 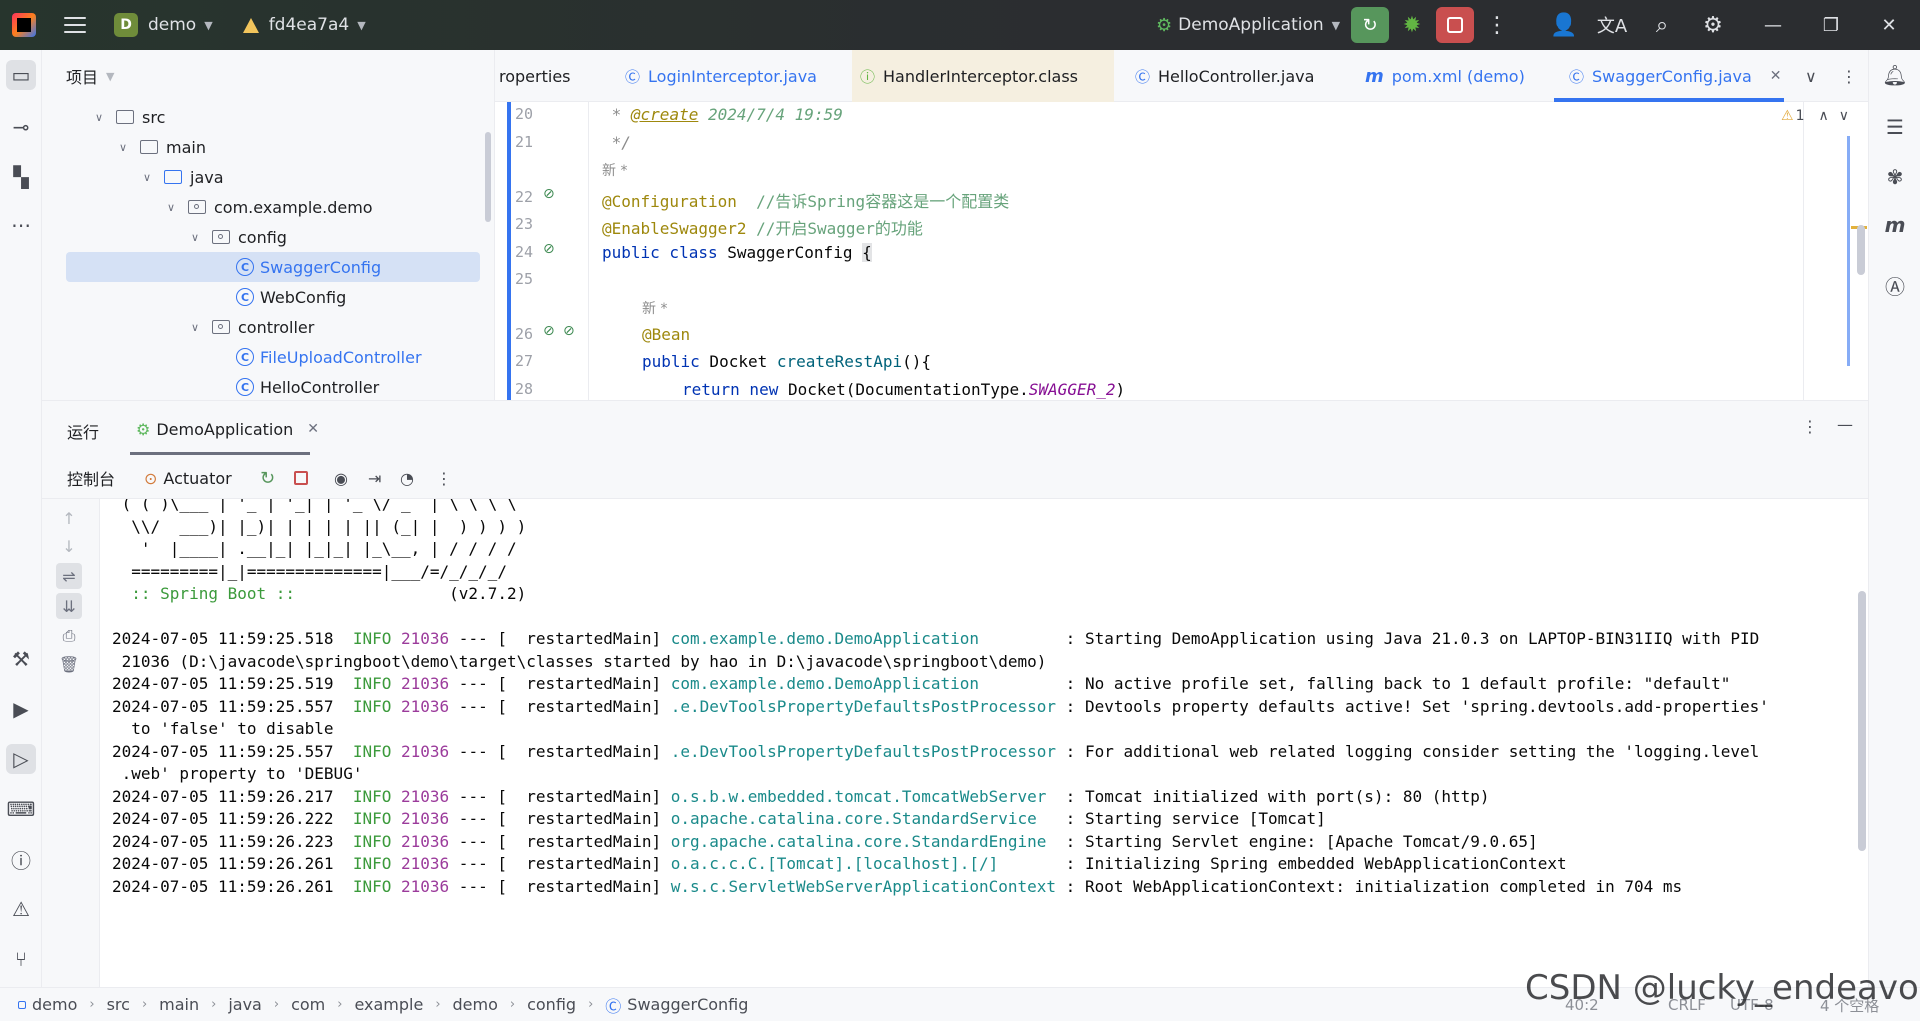 What do you see at coordinates (1823, 116) in the screenshot?
I see `chevron-up-icon: ∧` at bounding box center [1823, 116].